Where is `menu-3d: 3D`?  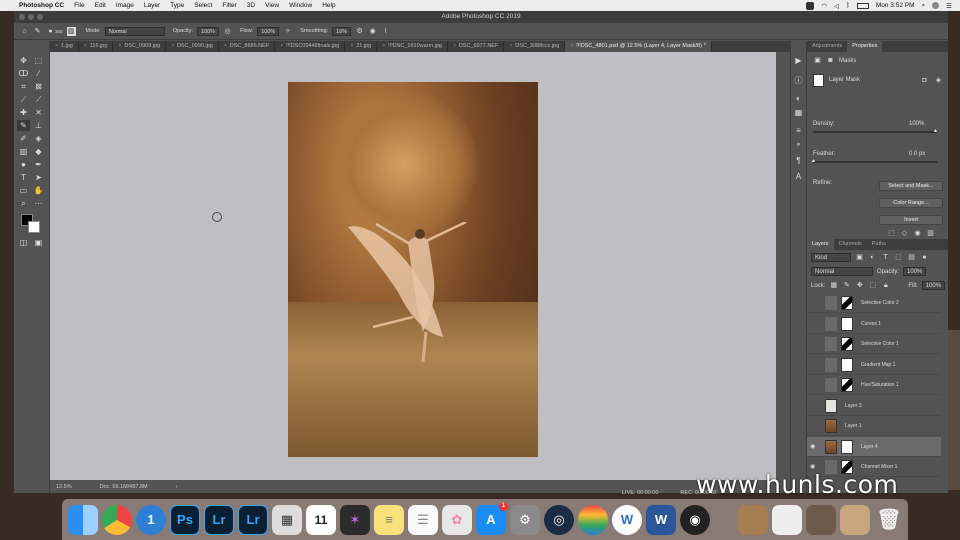
menu-3d: 3D is located at coordinates (251, 5).